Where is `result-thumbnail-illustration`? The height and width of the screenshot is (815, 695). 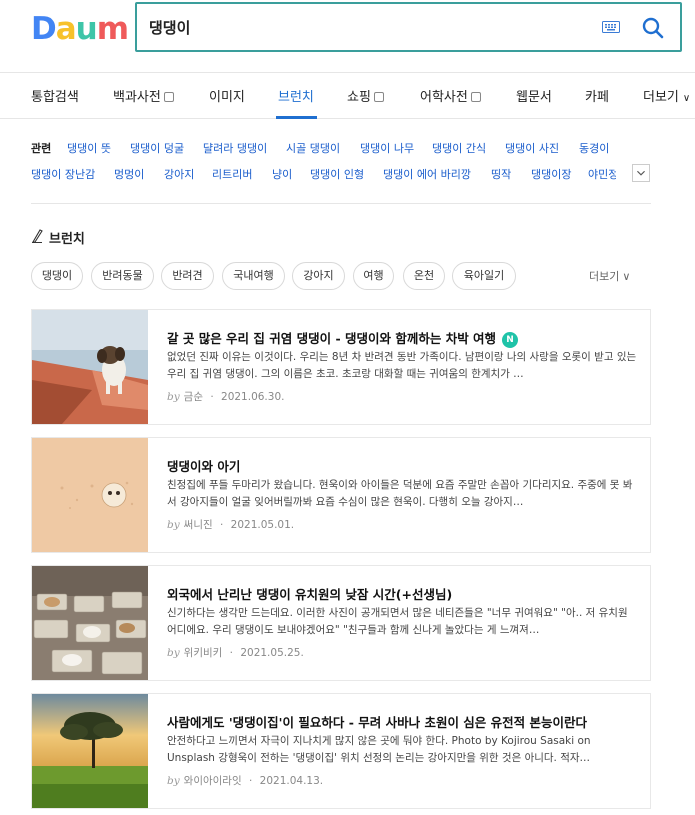 result-thumbnail-illustration is located at coordinates (90, 495).